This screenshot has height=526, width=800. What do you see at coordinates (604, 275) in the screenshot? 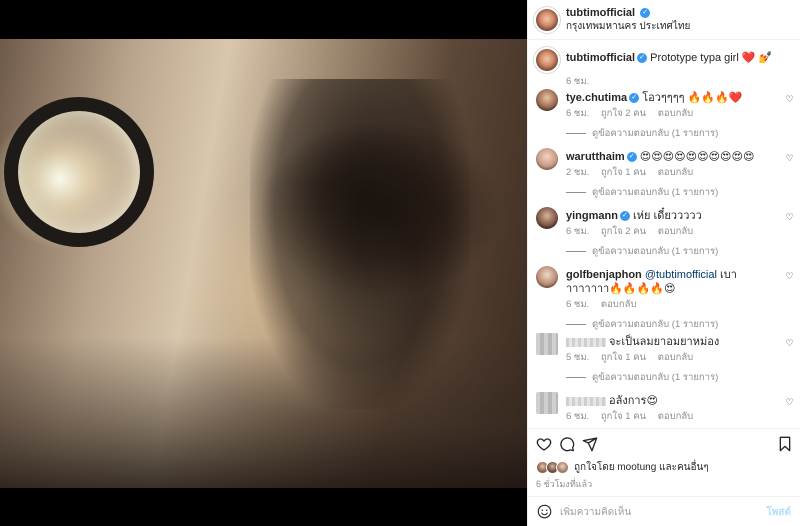
I see `comment-username: golfbenjaphon` at bounding box center [604, 275].